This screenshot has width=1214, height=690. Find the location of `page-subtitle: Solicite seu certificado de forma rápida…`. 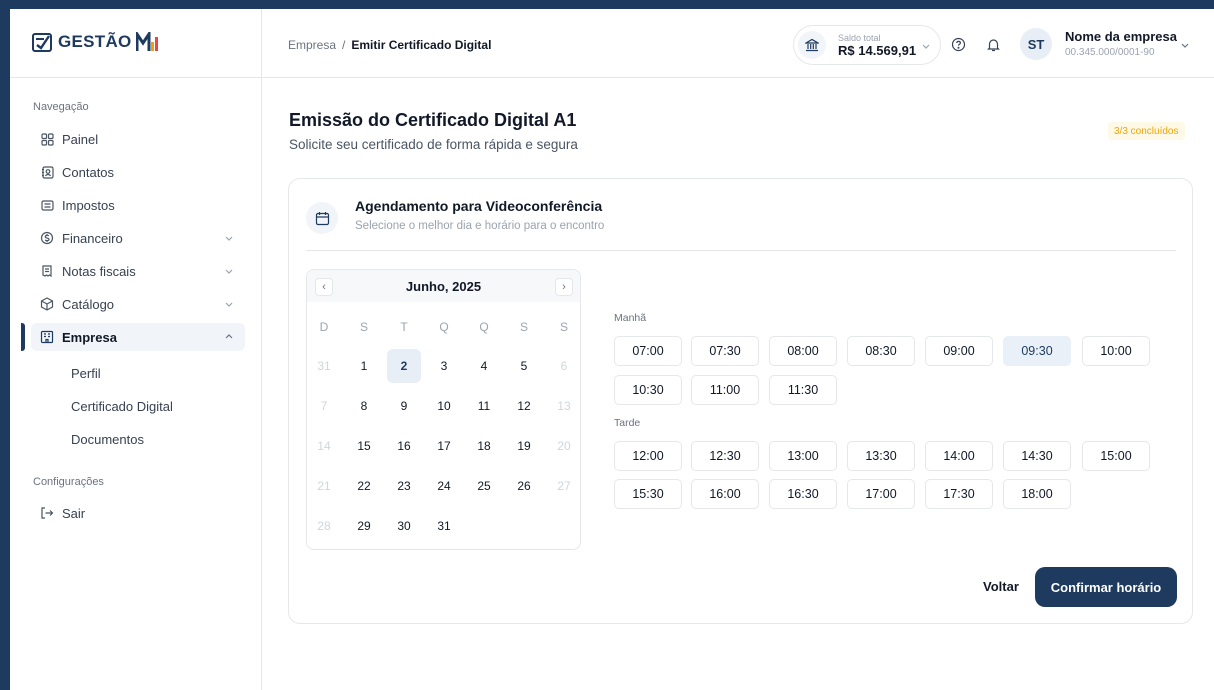

page-subtitle: Solicite seu certificado de forma rápida… is located at coordinates (433, 144).